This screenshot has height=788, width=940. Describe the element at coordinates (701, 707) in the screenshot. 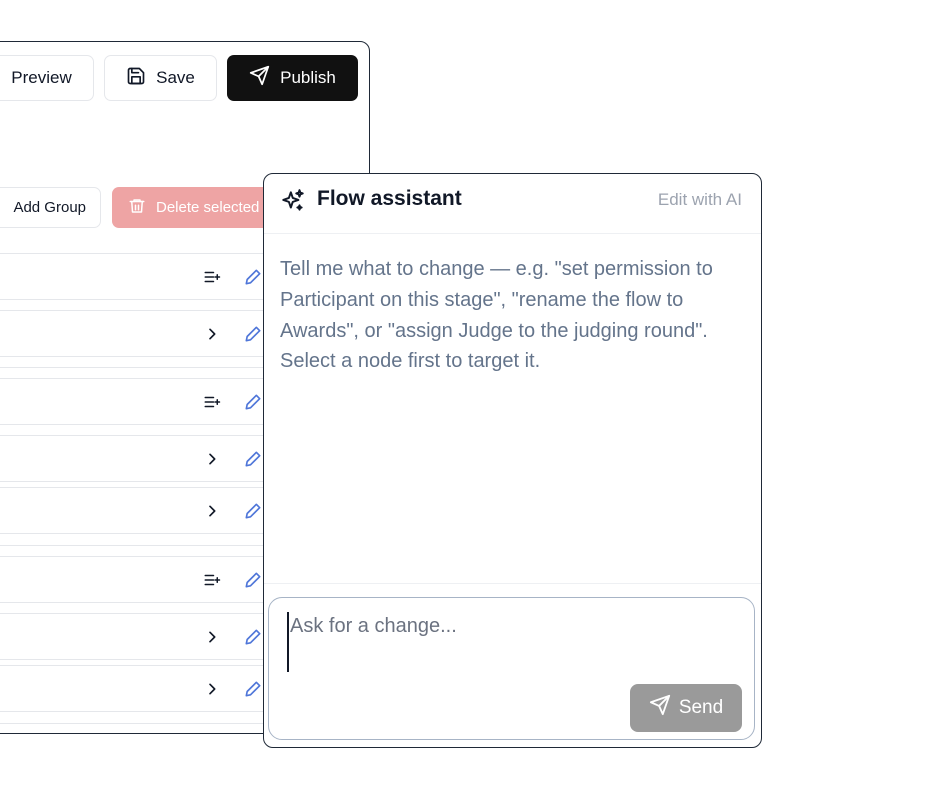

I see `send-button-label: Send` at that location.